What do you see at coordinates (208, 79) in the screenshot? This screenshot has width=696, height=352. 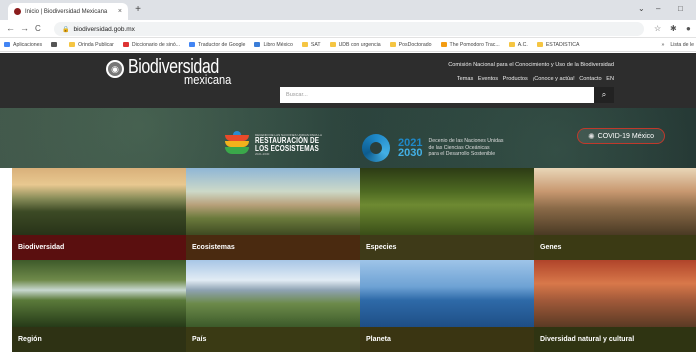 I see `logo-subtitle: mexicana` at bounding box center [208, 79].